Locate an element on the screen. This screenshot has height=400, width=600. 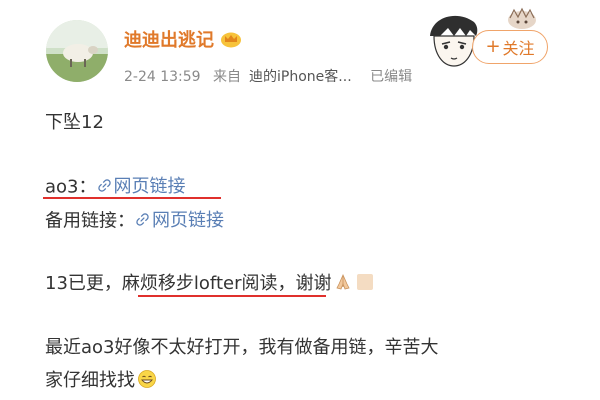
follow-button: + 关注 is located at coordinates (510, 47).